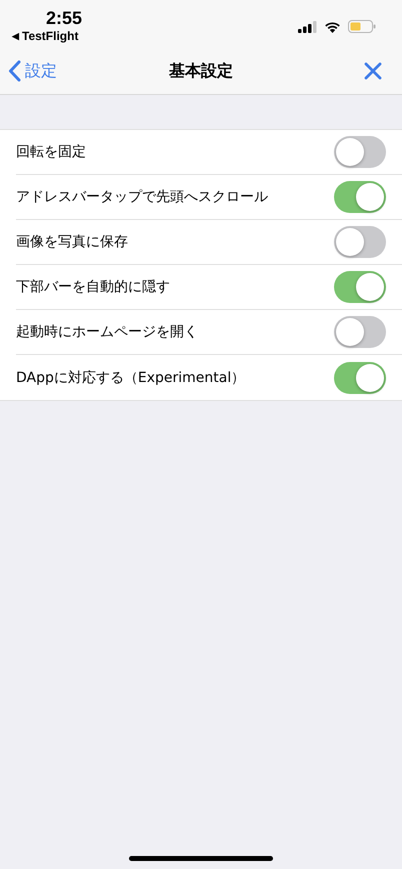  I want to click on setting-label: 起動時にホームページを開く, so click(107, 332).